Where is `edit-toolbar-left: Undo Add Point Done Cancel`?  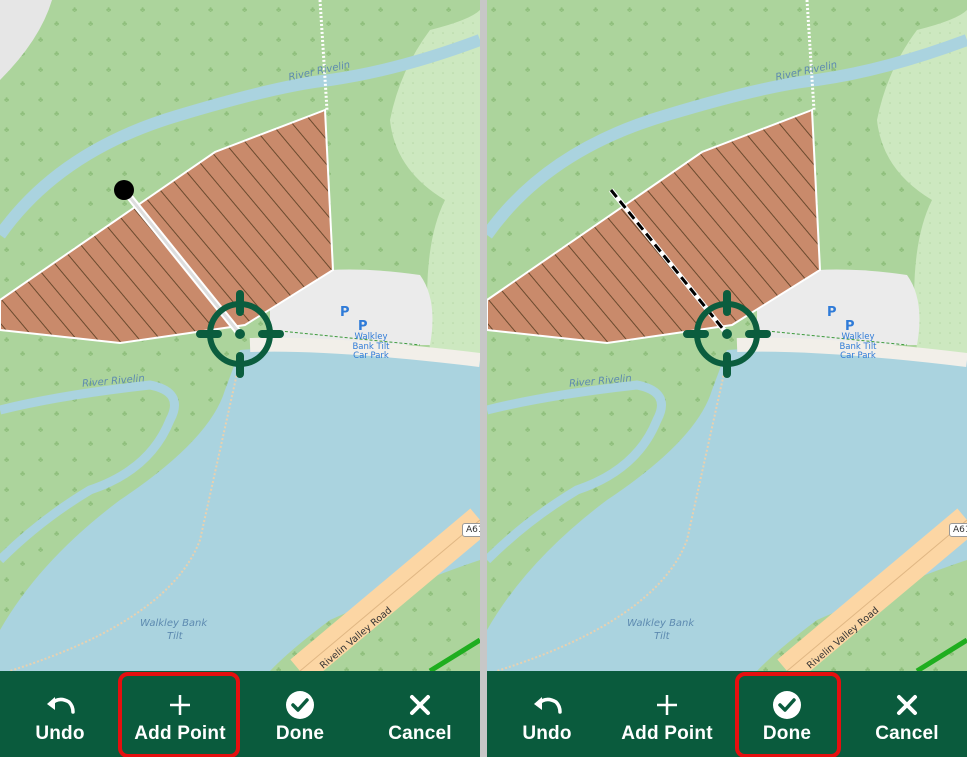 edit-toolbar-left: Undo Add Point Done Cancel is located at coordinates (240, 714).